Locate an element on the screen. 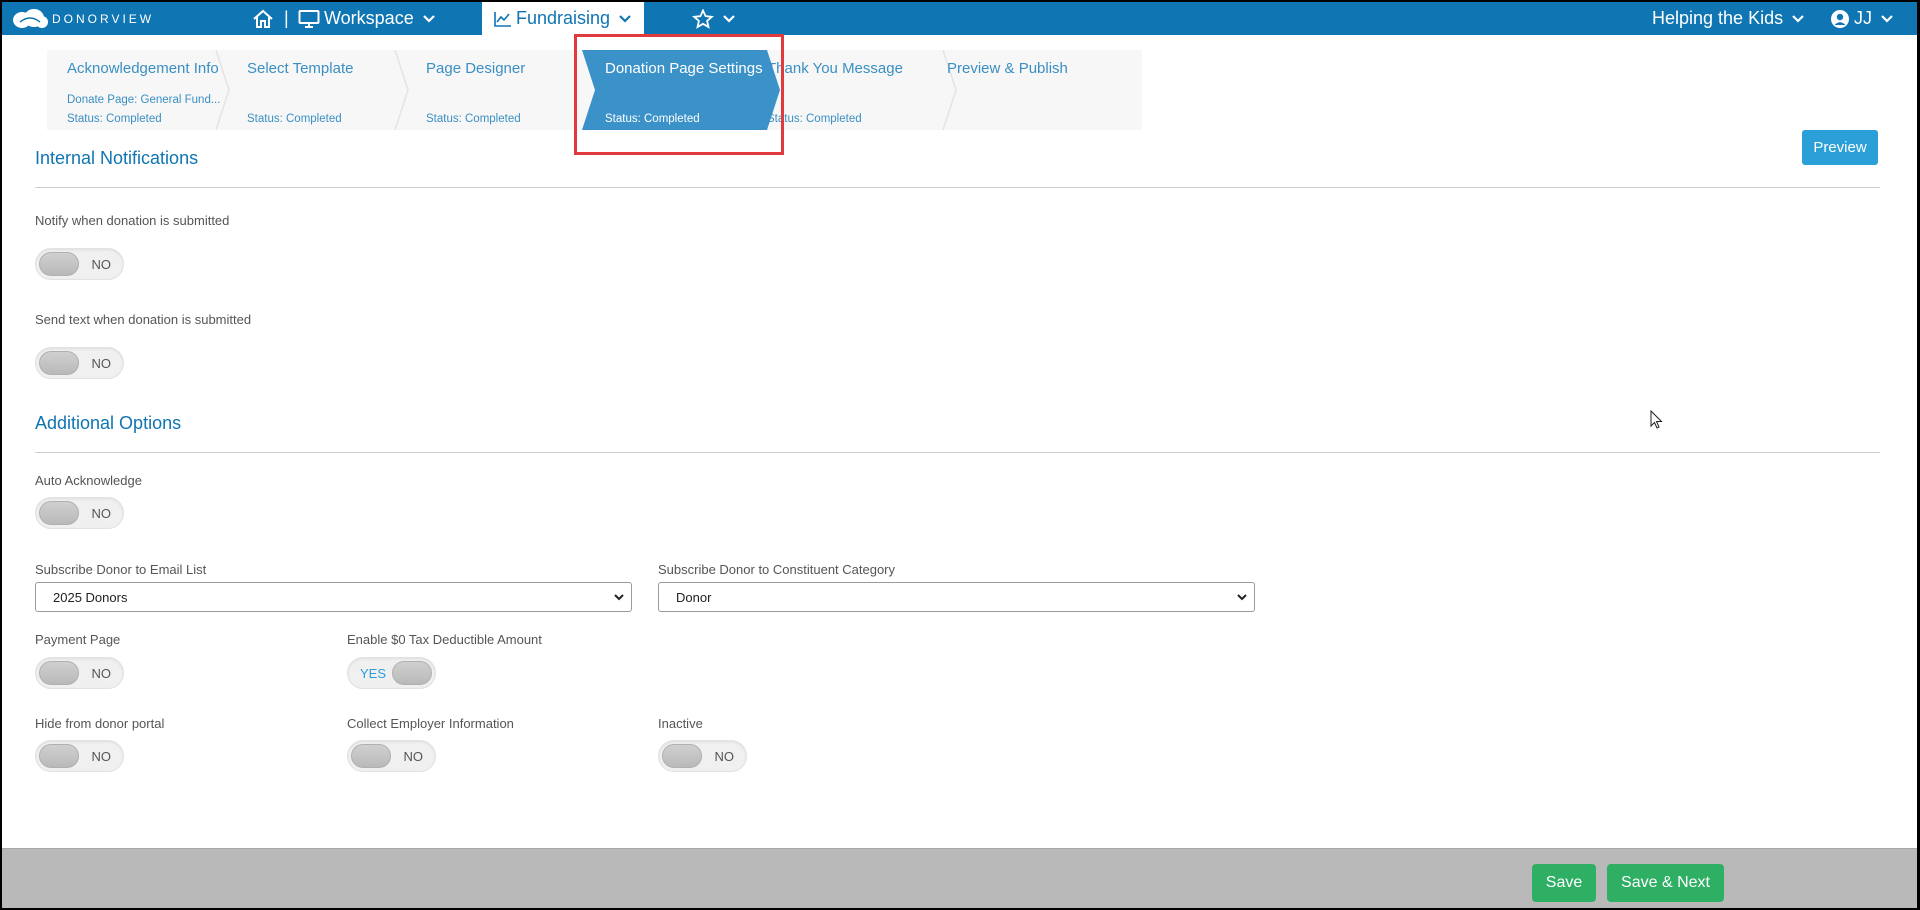  toggle-state: YES is located at coordinates (373, 673).